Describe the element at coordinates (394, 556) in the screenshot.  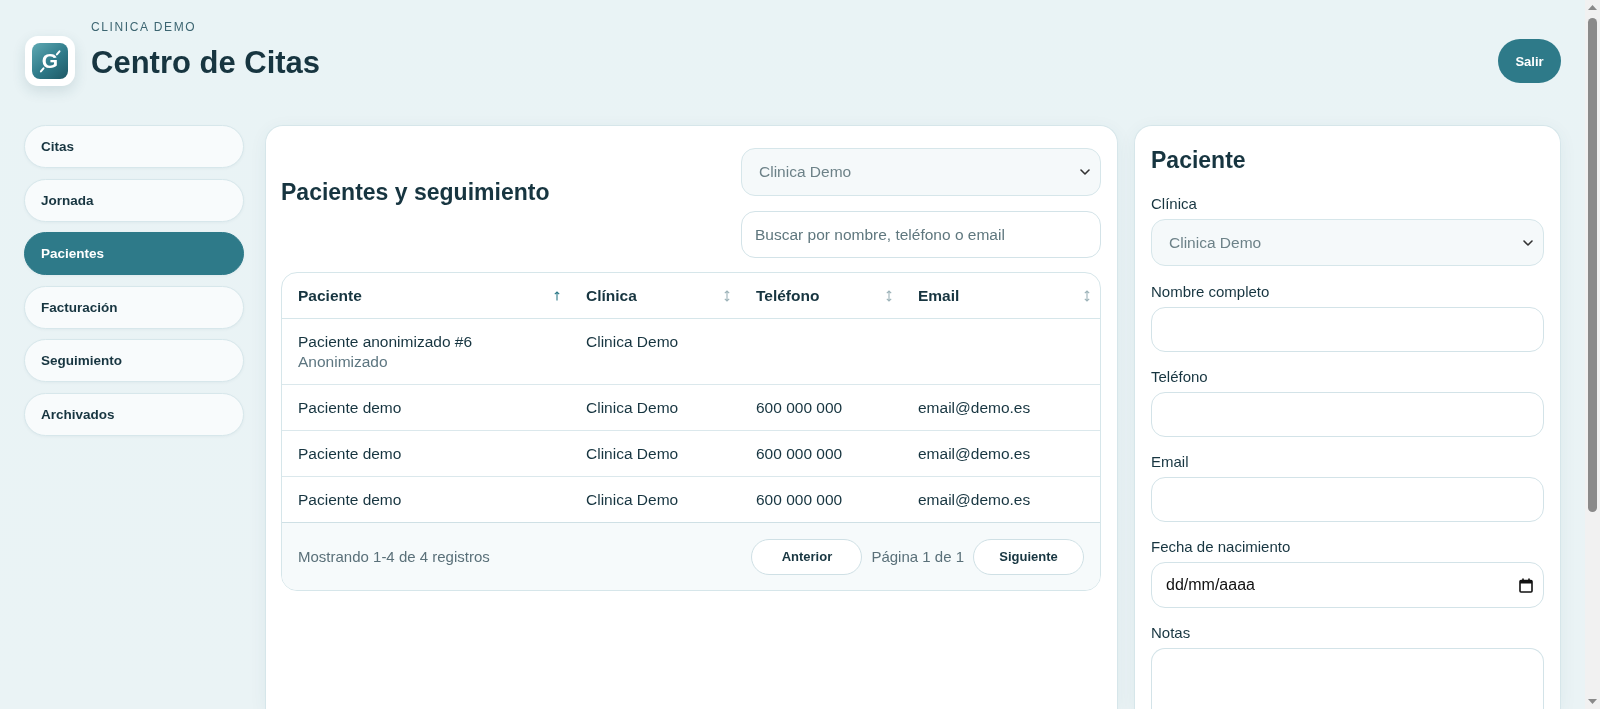
I see `records-summary: Mostrando 1-4 de 4 registros` at that location.